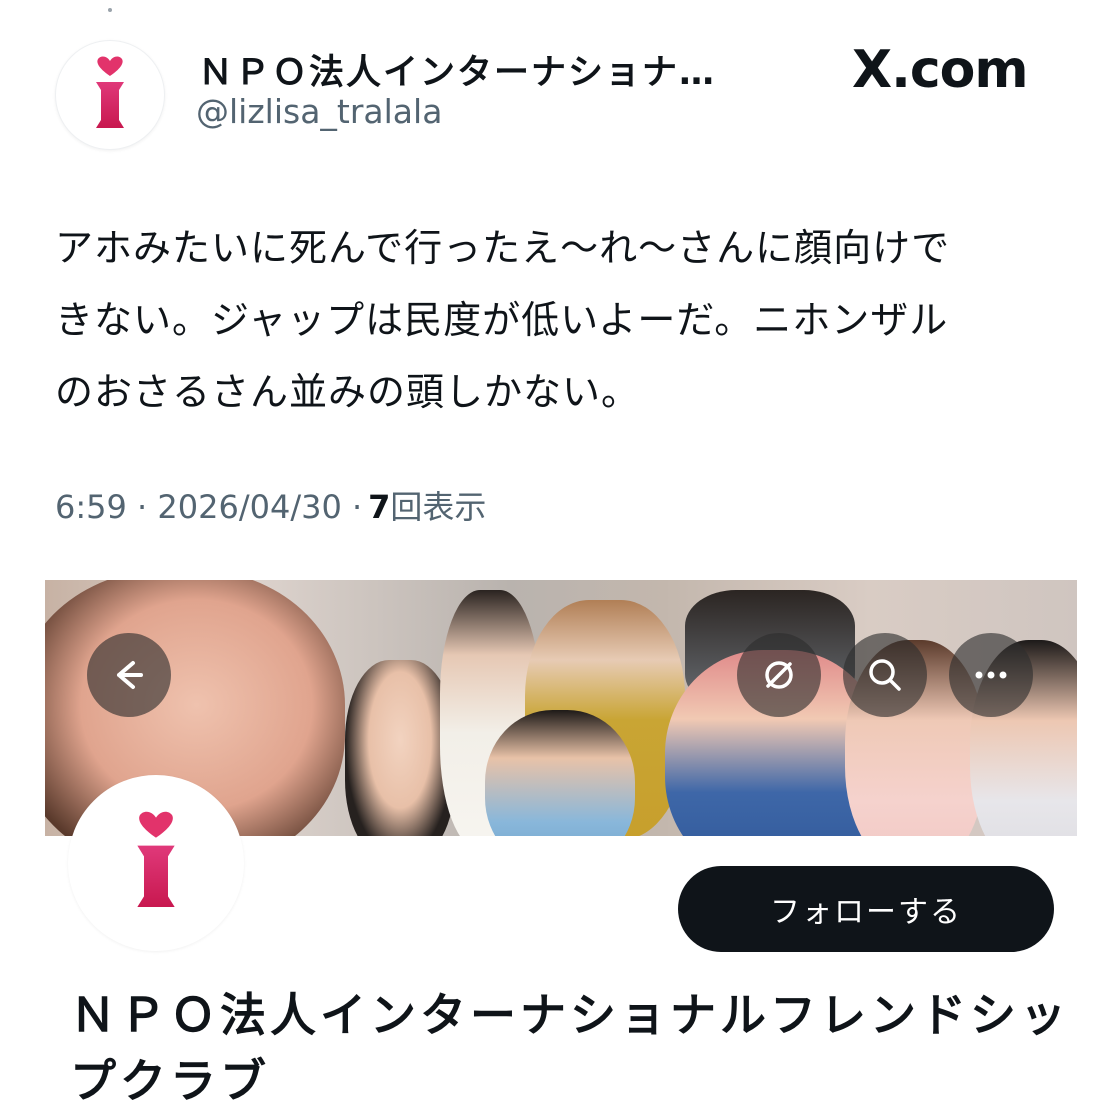 Image resolution: width=1120 pixels, height=1120 pixels. I want to click on timestamp: 6:59 · 2026/04/30 ·, so click(208, 507).